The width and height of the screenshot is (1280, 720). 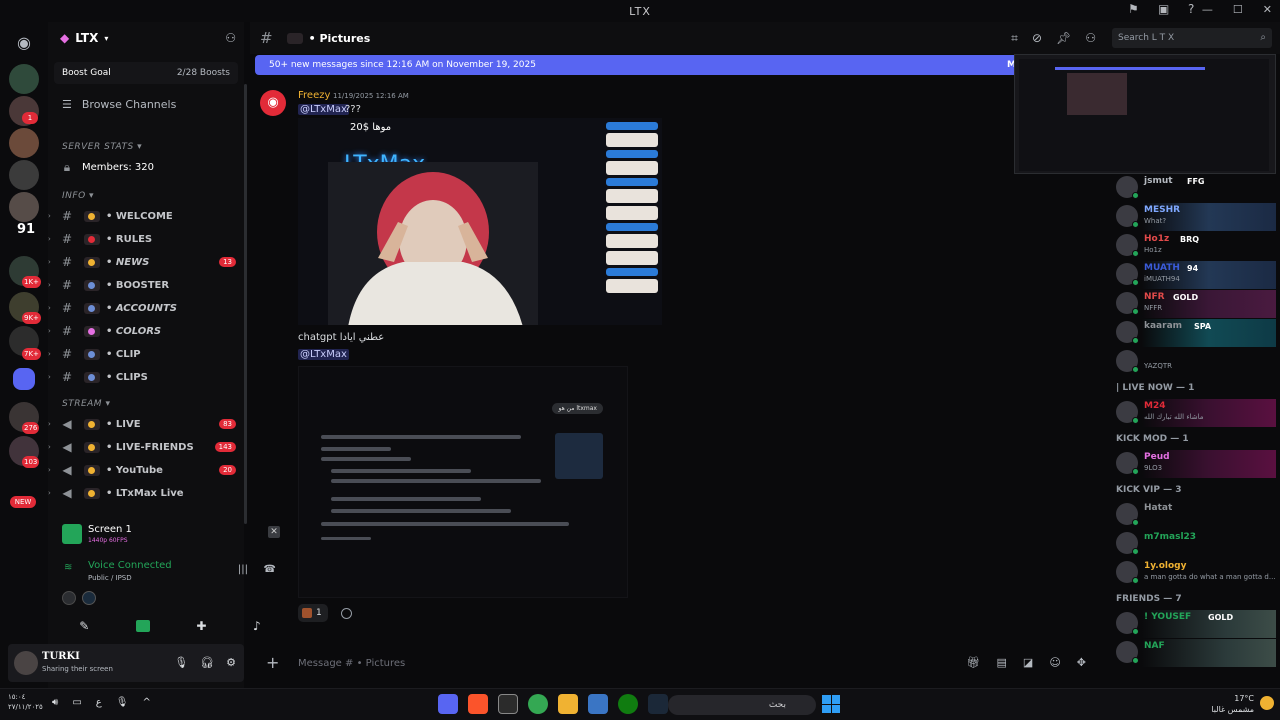 I want to click on member-item: NFR GOLD NFFR, so click(x=1192, y=304).